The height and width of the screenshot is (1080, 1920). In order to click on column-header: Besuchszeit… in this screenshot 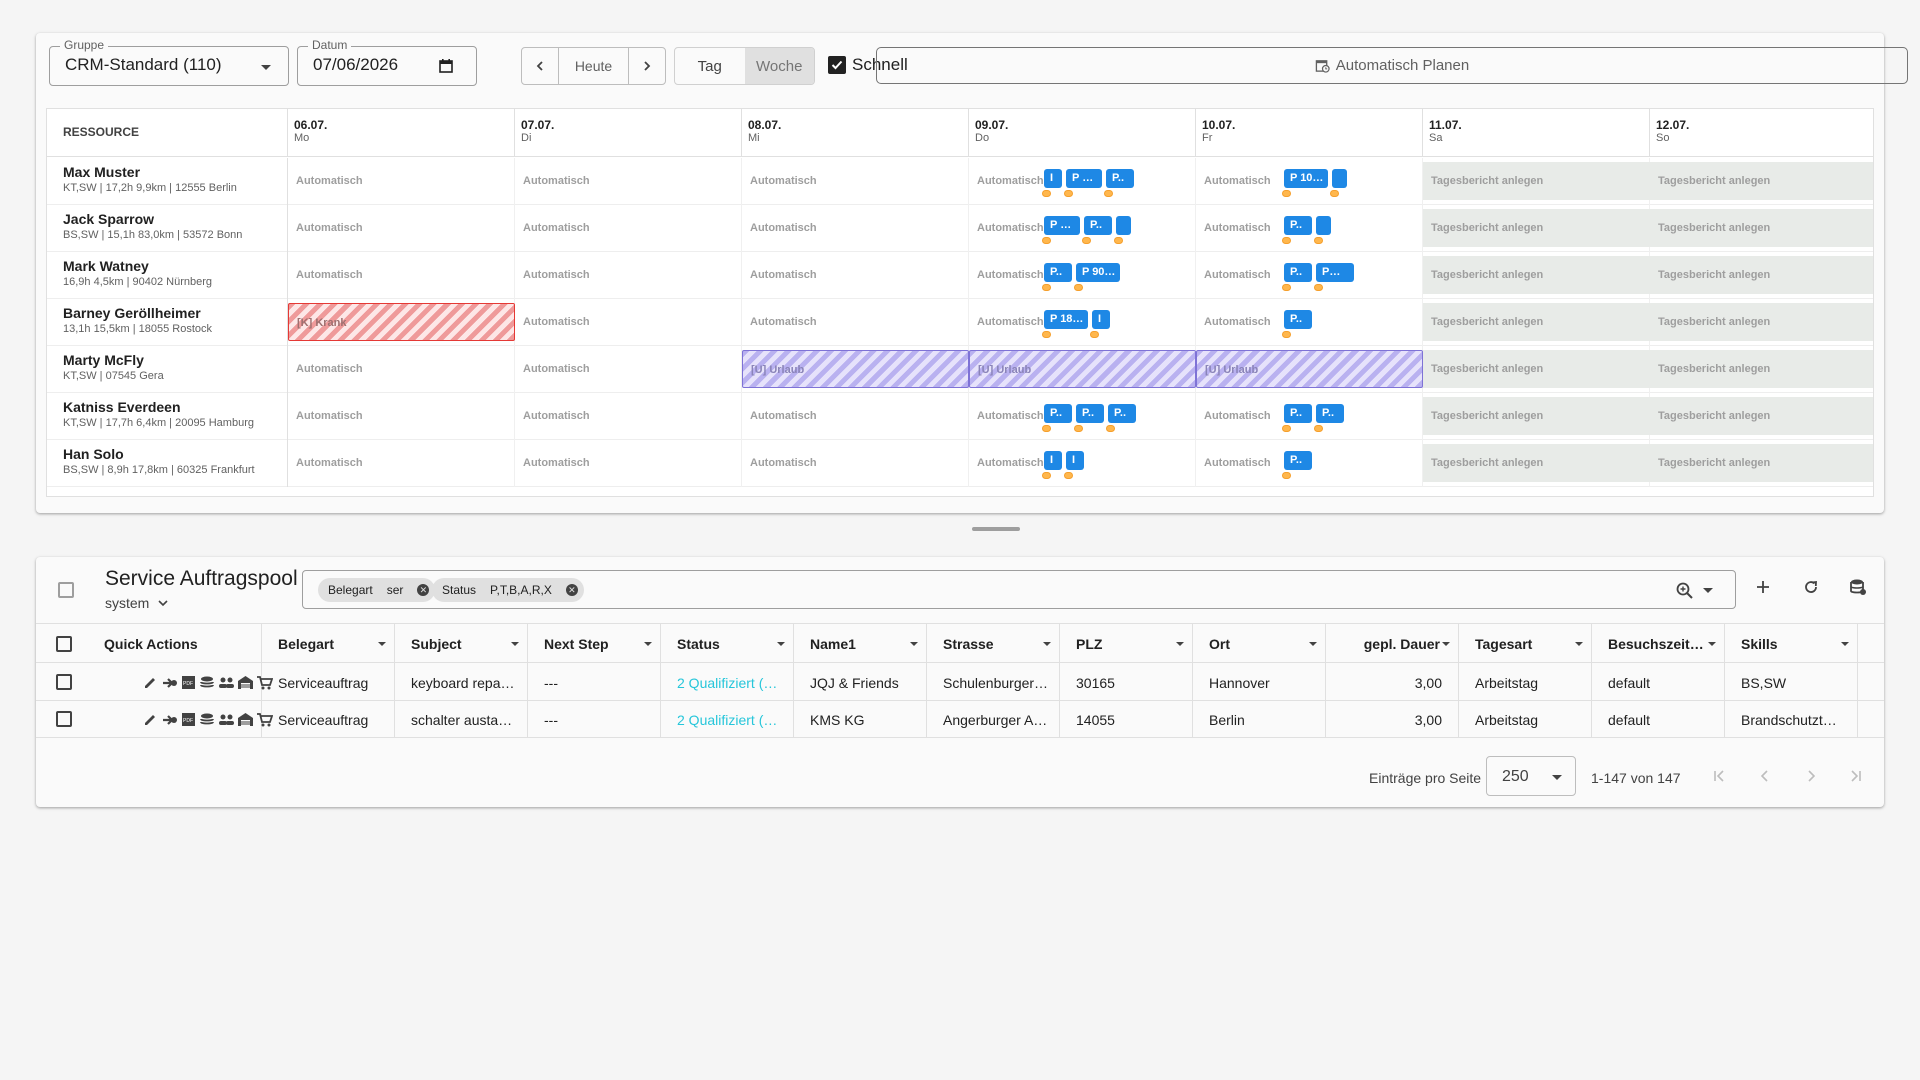, I will do `click(1658, 644)`.